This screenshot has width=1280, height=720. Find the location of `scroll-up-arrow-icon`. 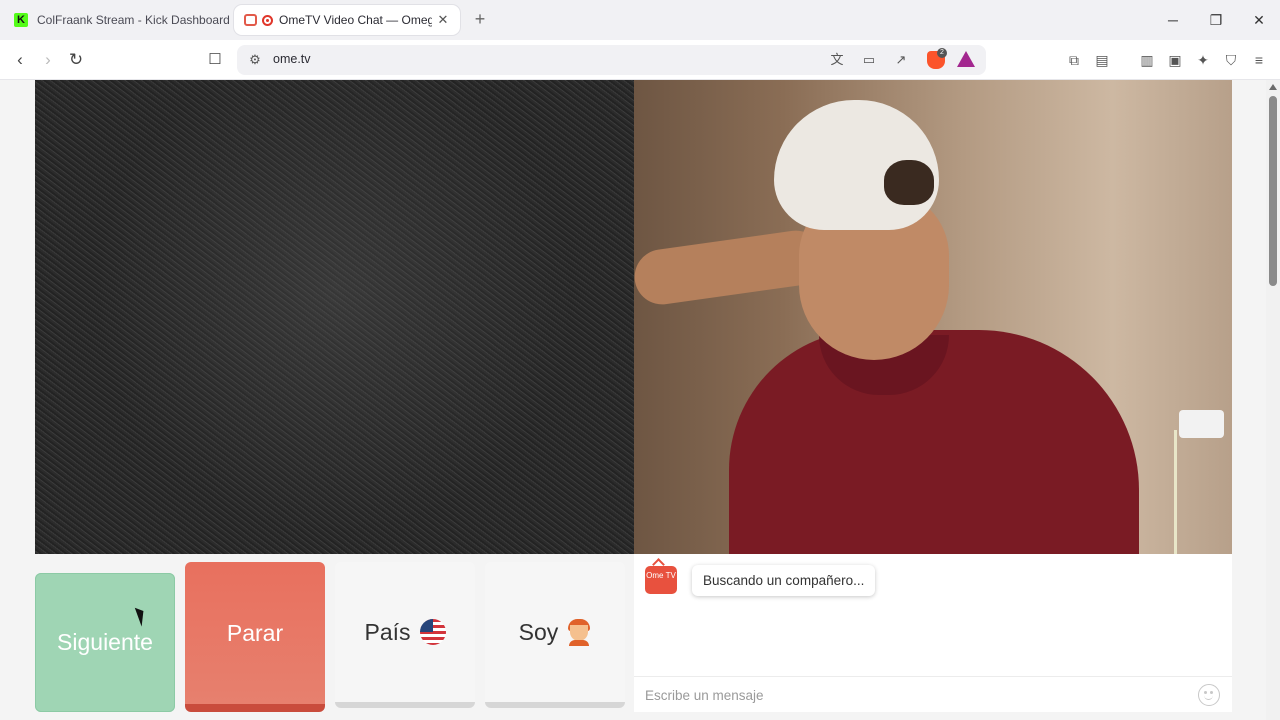

scroll-up-arrow-icon is located at coordinates (1273, 87).